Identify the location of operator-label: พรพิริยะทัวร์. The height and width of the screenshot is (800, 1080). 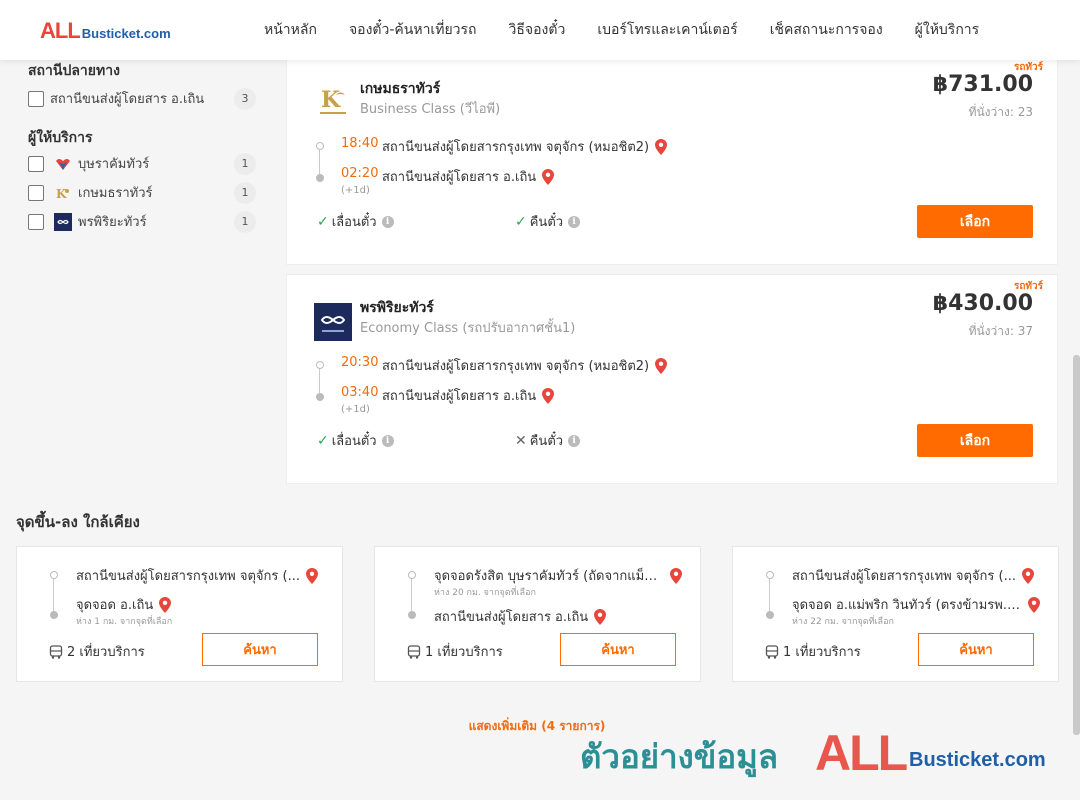
(112, 222).